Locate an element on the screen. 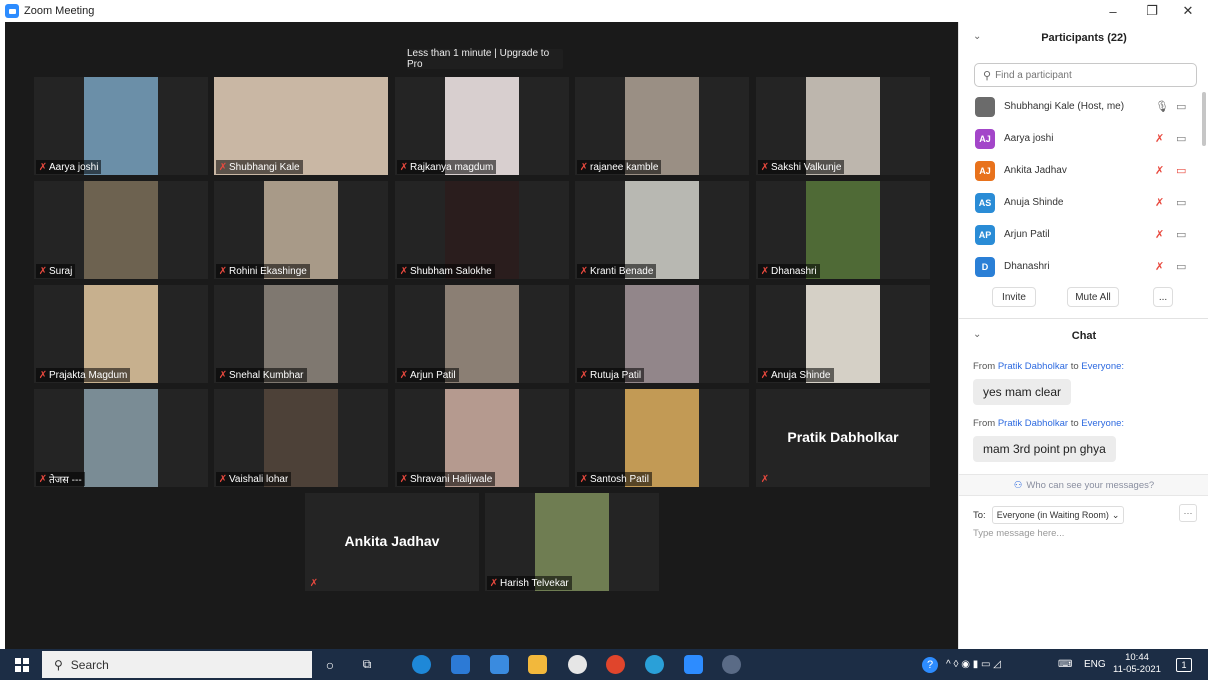  tile-name: Suraj is located at coordinates (61, 271).